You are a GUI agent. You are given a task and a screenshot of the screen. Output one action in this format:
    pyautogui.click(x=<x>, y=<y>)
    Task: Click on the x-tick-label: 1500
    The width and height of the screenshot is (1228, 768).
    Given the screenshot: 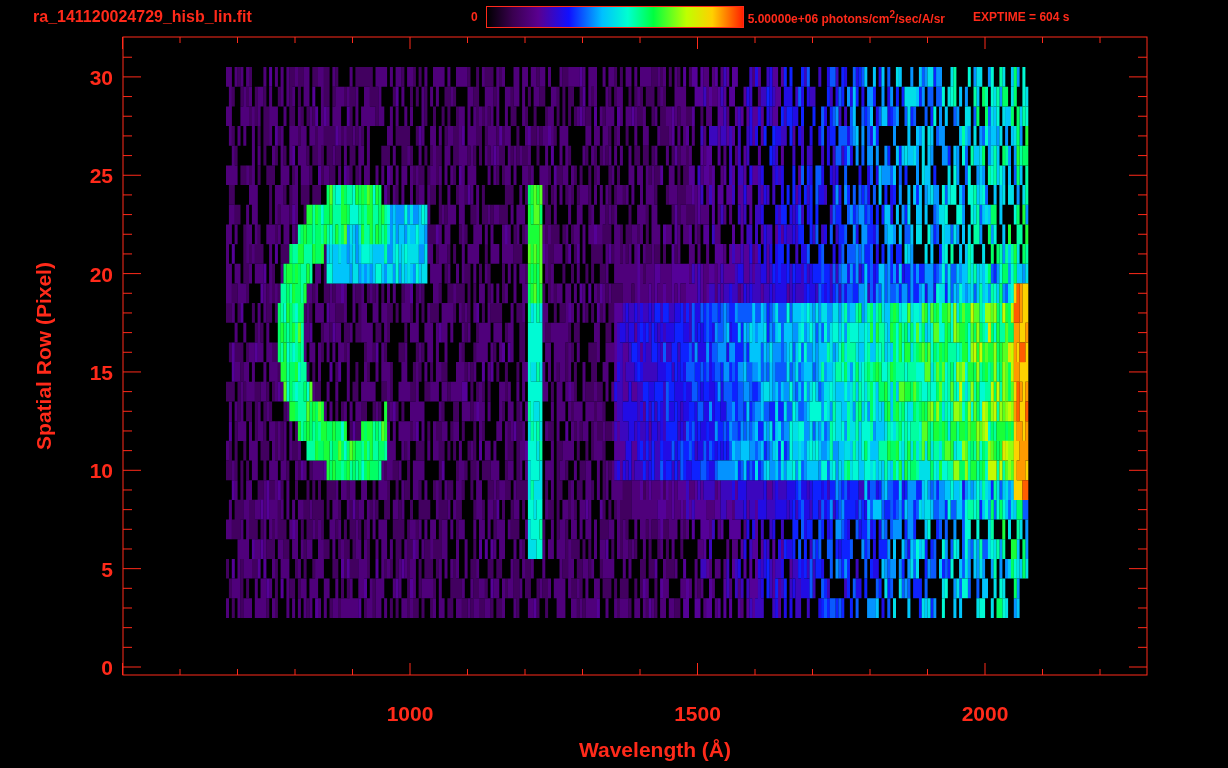 What is the action you would take?
    pyautogui.click(x=697, y=713)
    